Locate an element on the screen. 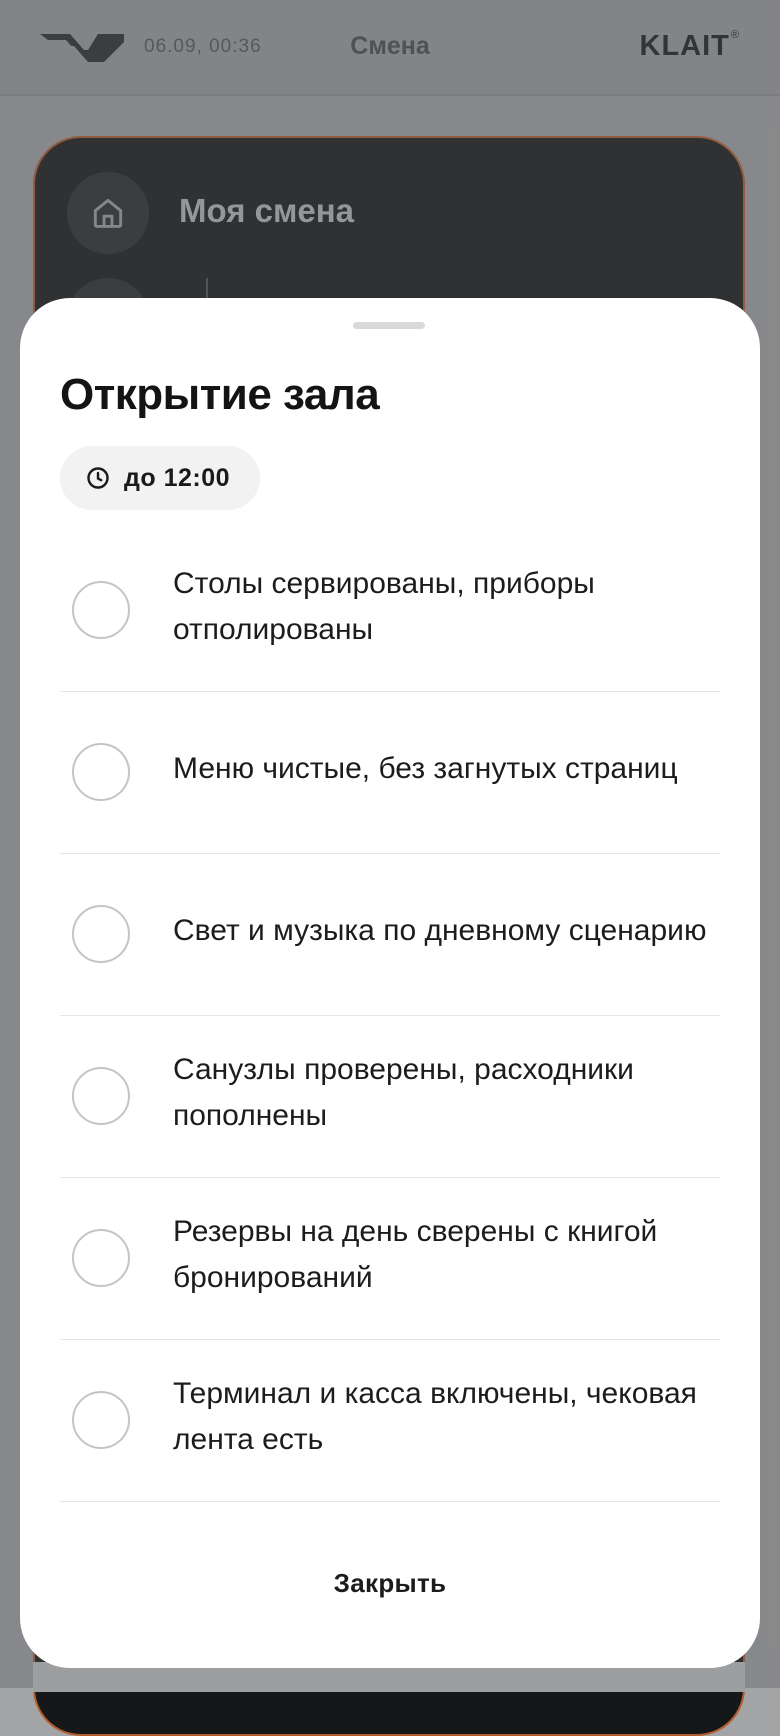 This screenshot has width=780, height=1736. deadline-badge: до 12:00 is located at coordinates (160, 478).